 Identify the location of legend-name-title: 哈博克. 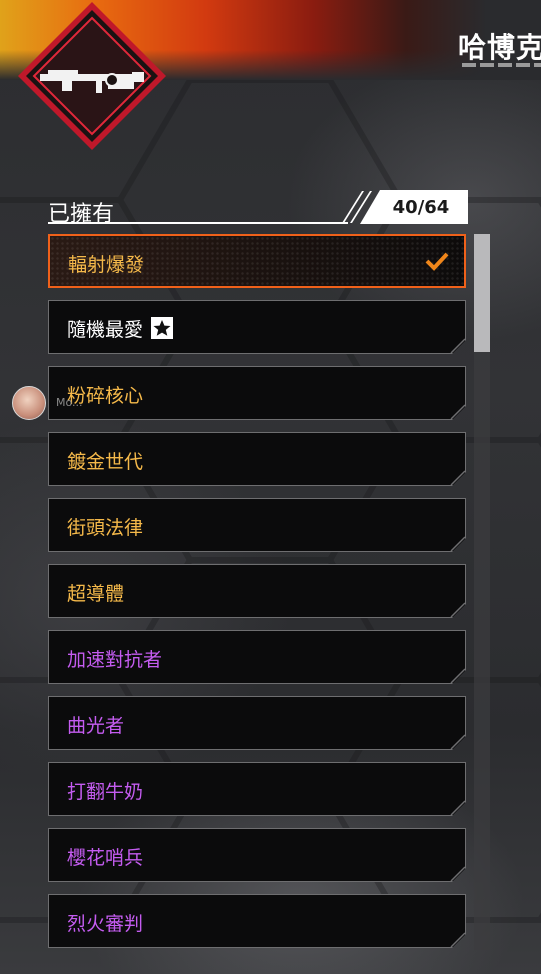
(499, 47).